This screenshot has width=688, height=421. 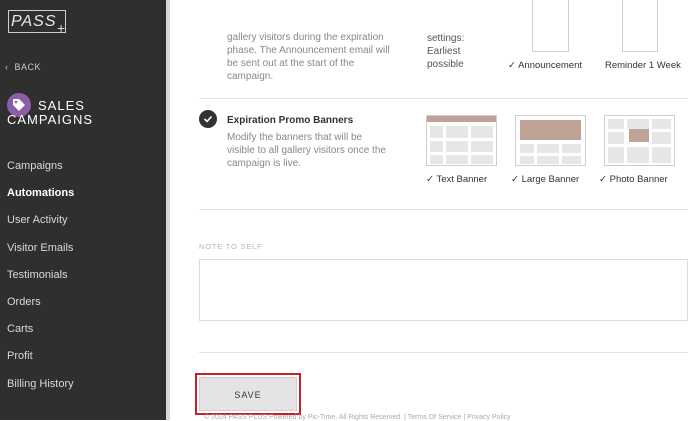 I want to click on logo-text: PASS, so click(x=34, y=21).